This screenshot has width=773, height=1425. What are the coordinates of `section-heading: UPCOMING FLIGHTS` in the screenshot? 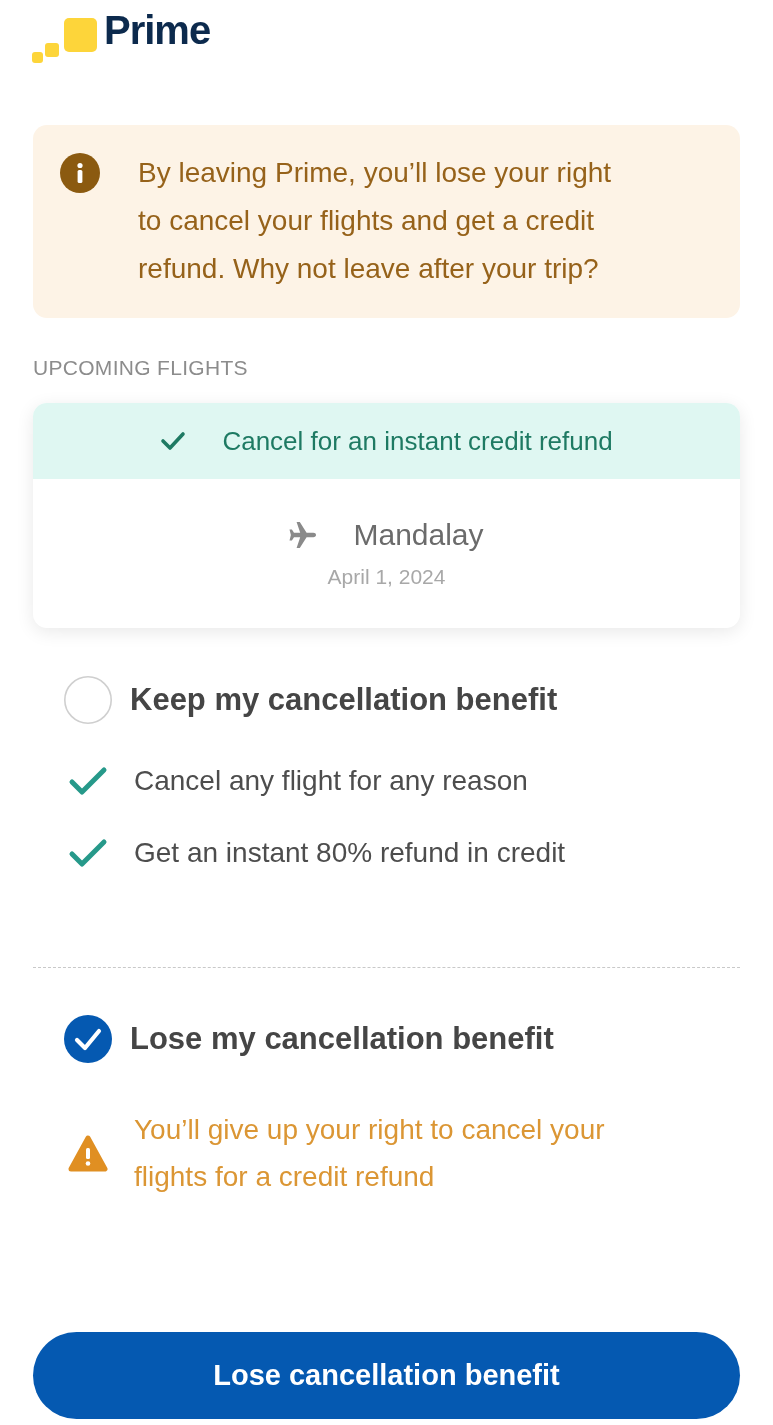 It's located at (141, 368).